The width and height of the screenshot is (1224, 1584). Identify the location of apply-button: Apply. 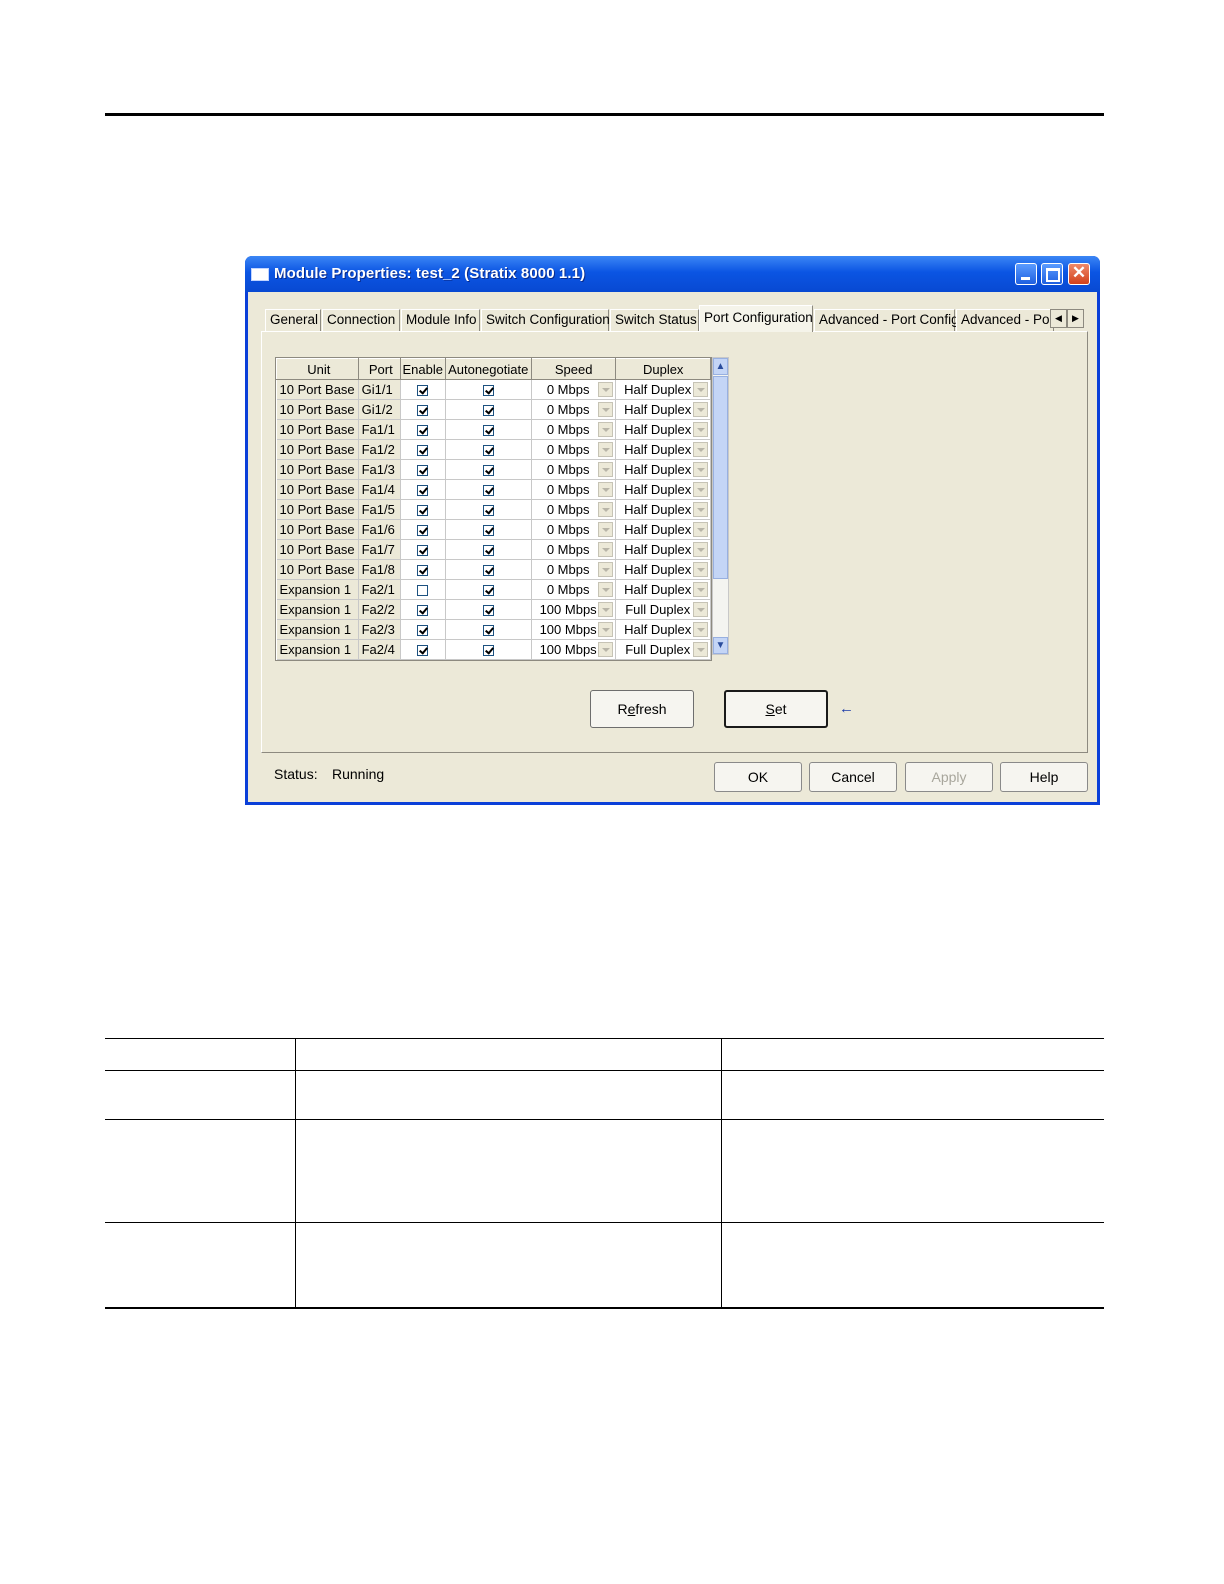
(949, 777).